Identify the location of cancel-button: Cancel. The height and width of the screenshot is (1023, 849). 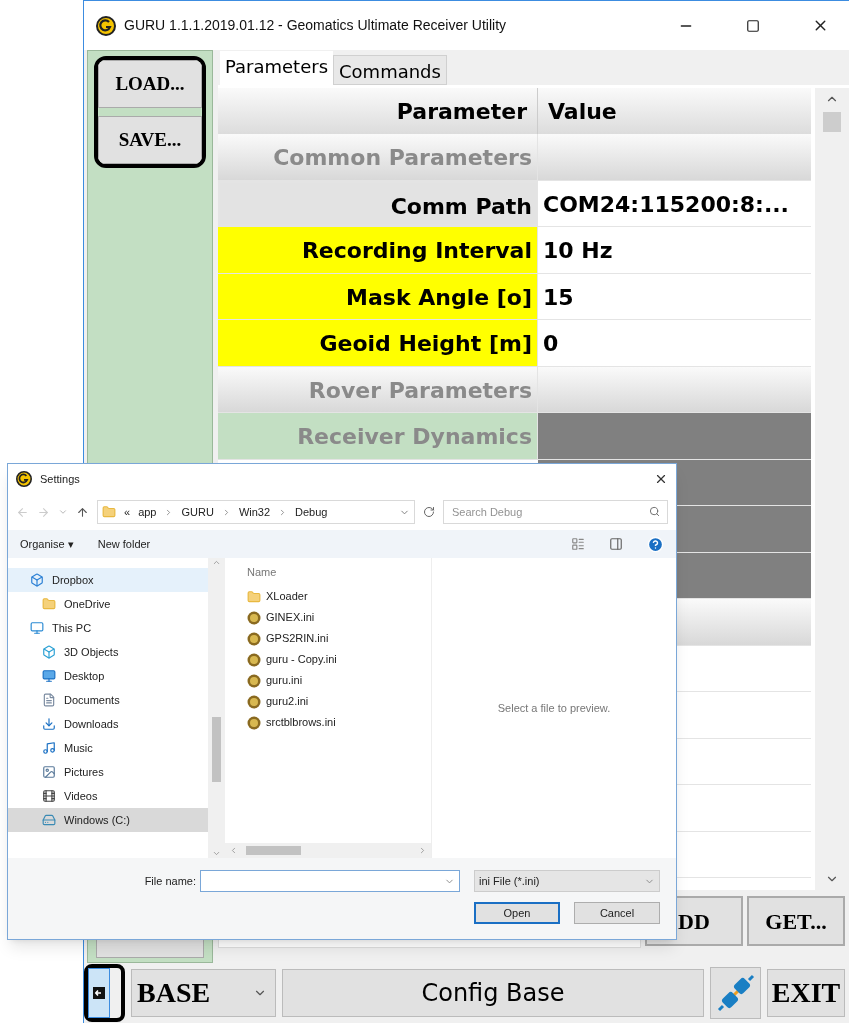
(617, 913).